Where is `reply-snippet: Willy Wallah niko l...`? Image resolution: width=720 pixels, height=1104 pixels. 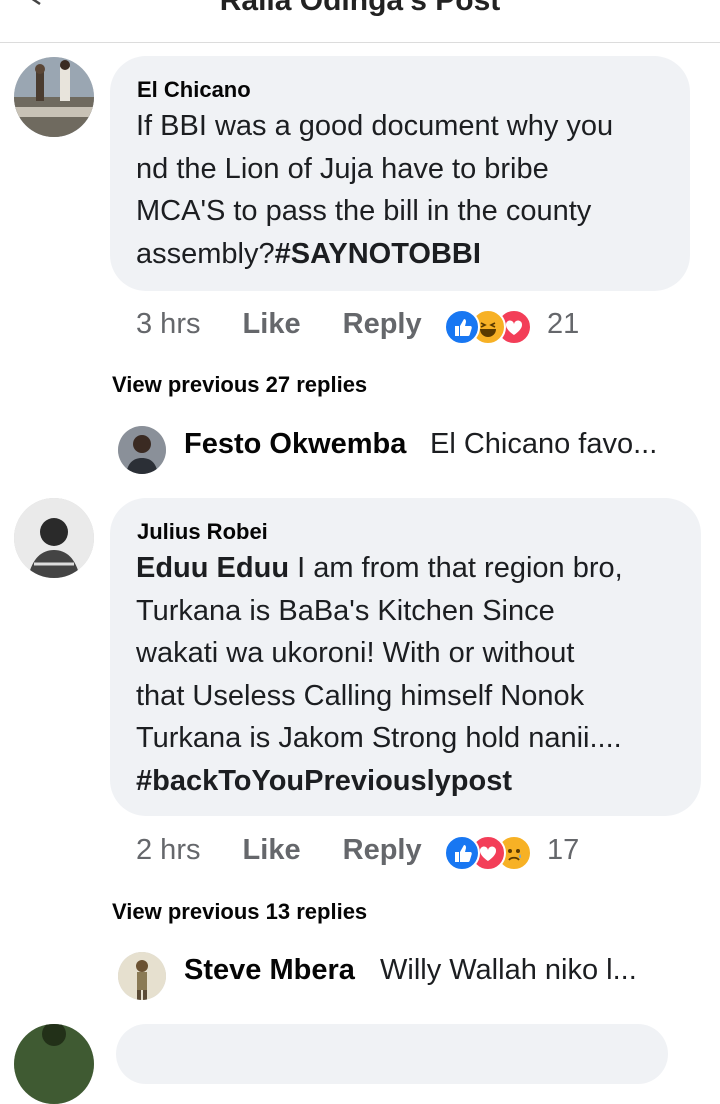 reply-snippet: Willy Wallah niko l... is located at coordinates (508, 970).